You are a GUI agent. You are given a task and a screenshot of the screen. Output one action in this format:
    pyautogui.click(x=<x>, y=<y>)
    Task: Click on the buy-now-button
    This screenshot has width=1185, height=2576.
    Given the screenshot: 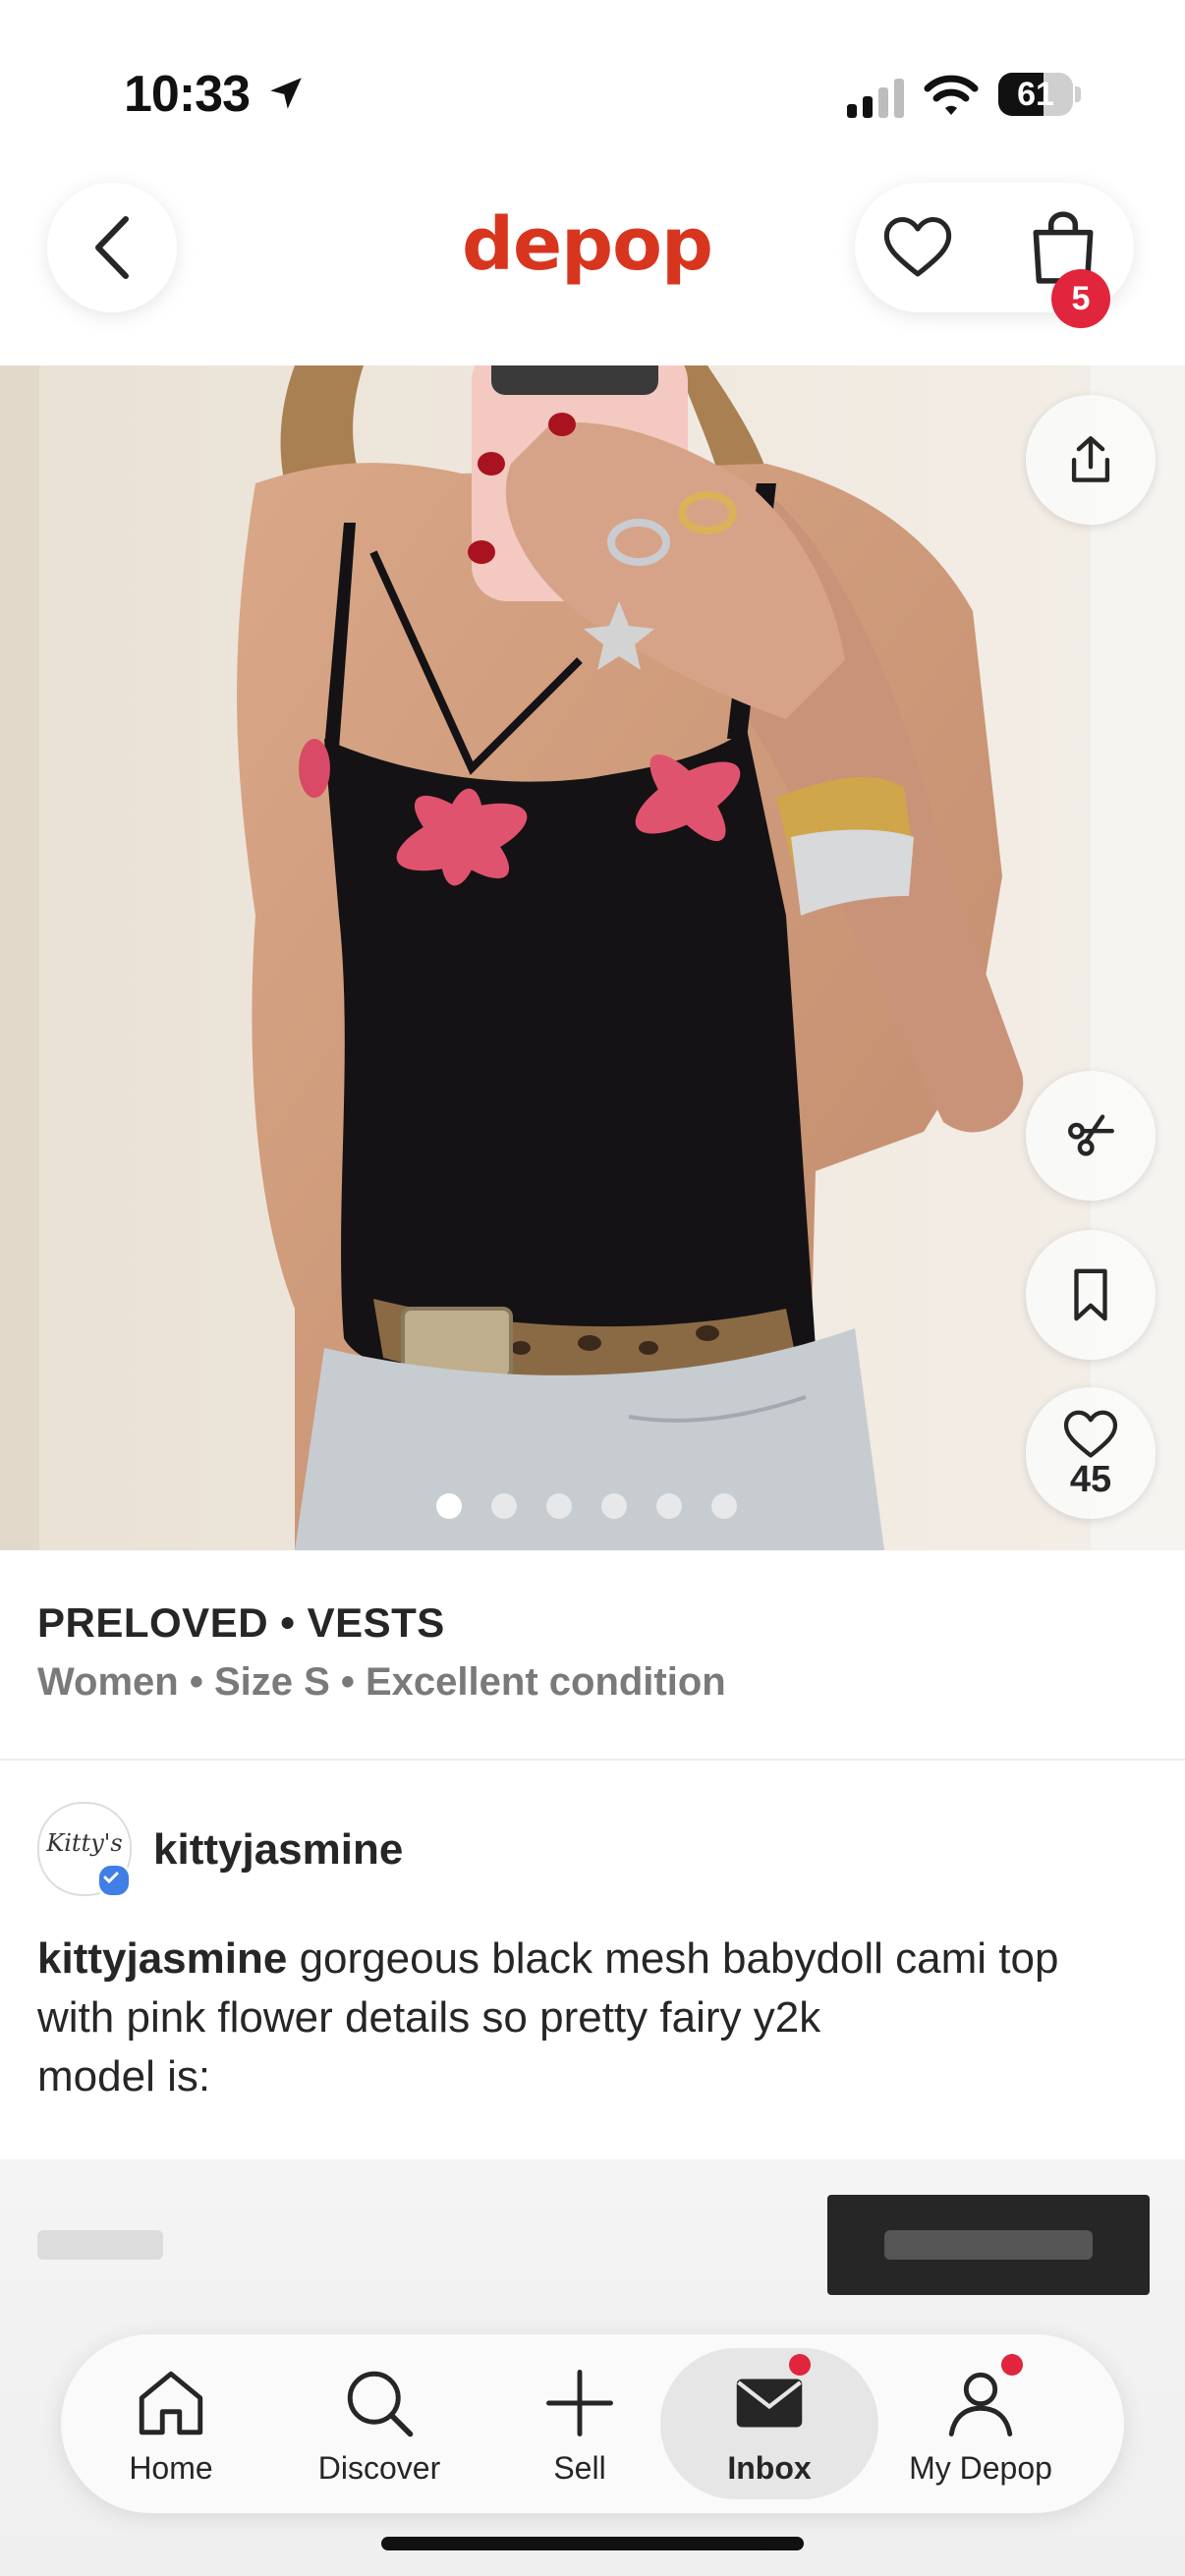 What is the action you would take?
    pyautogui.click(x=989, y=2245)
    